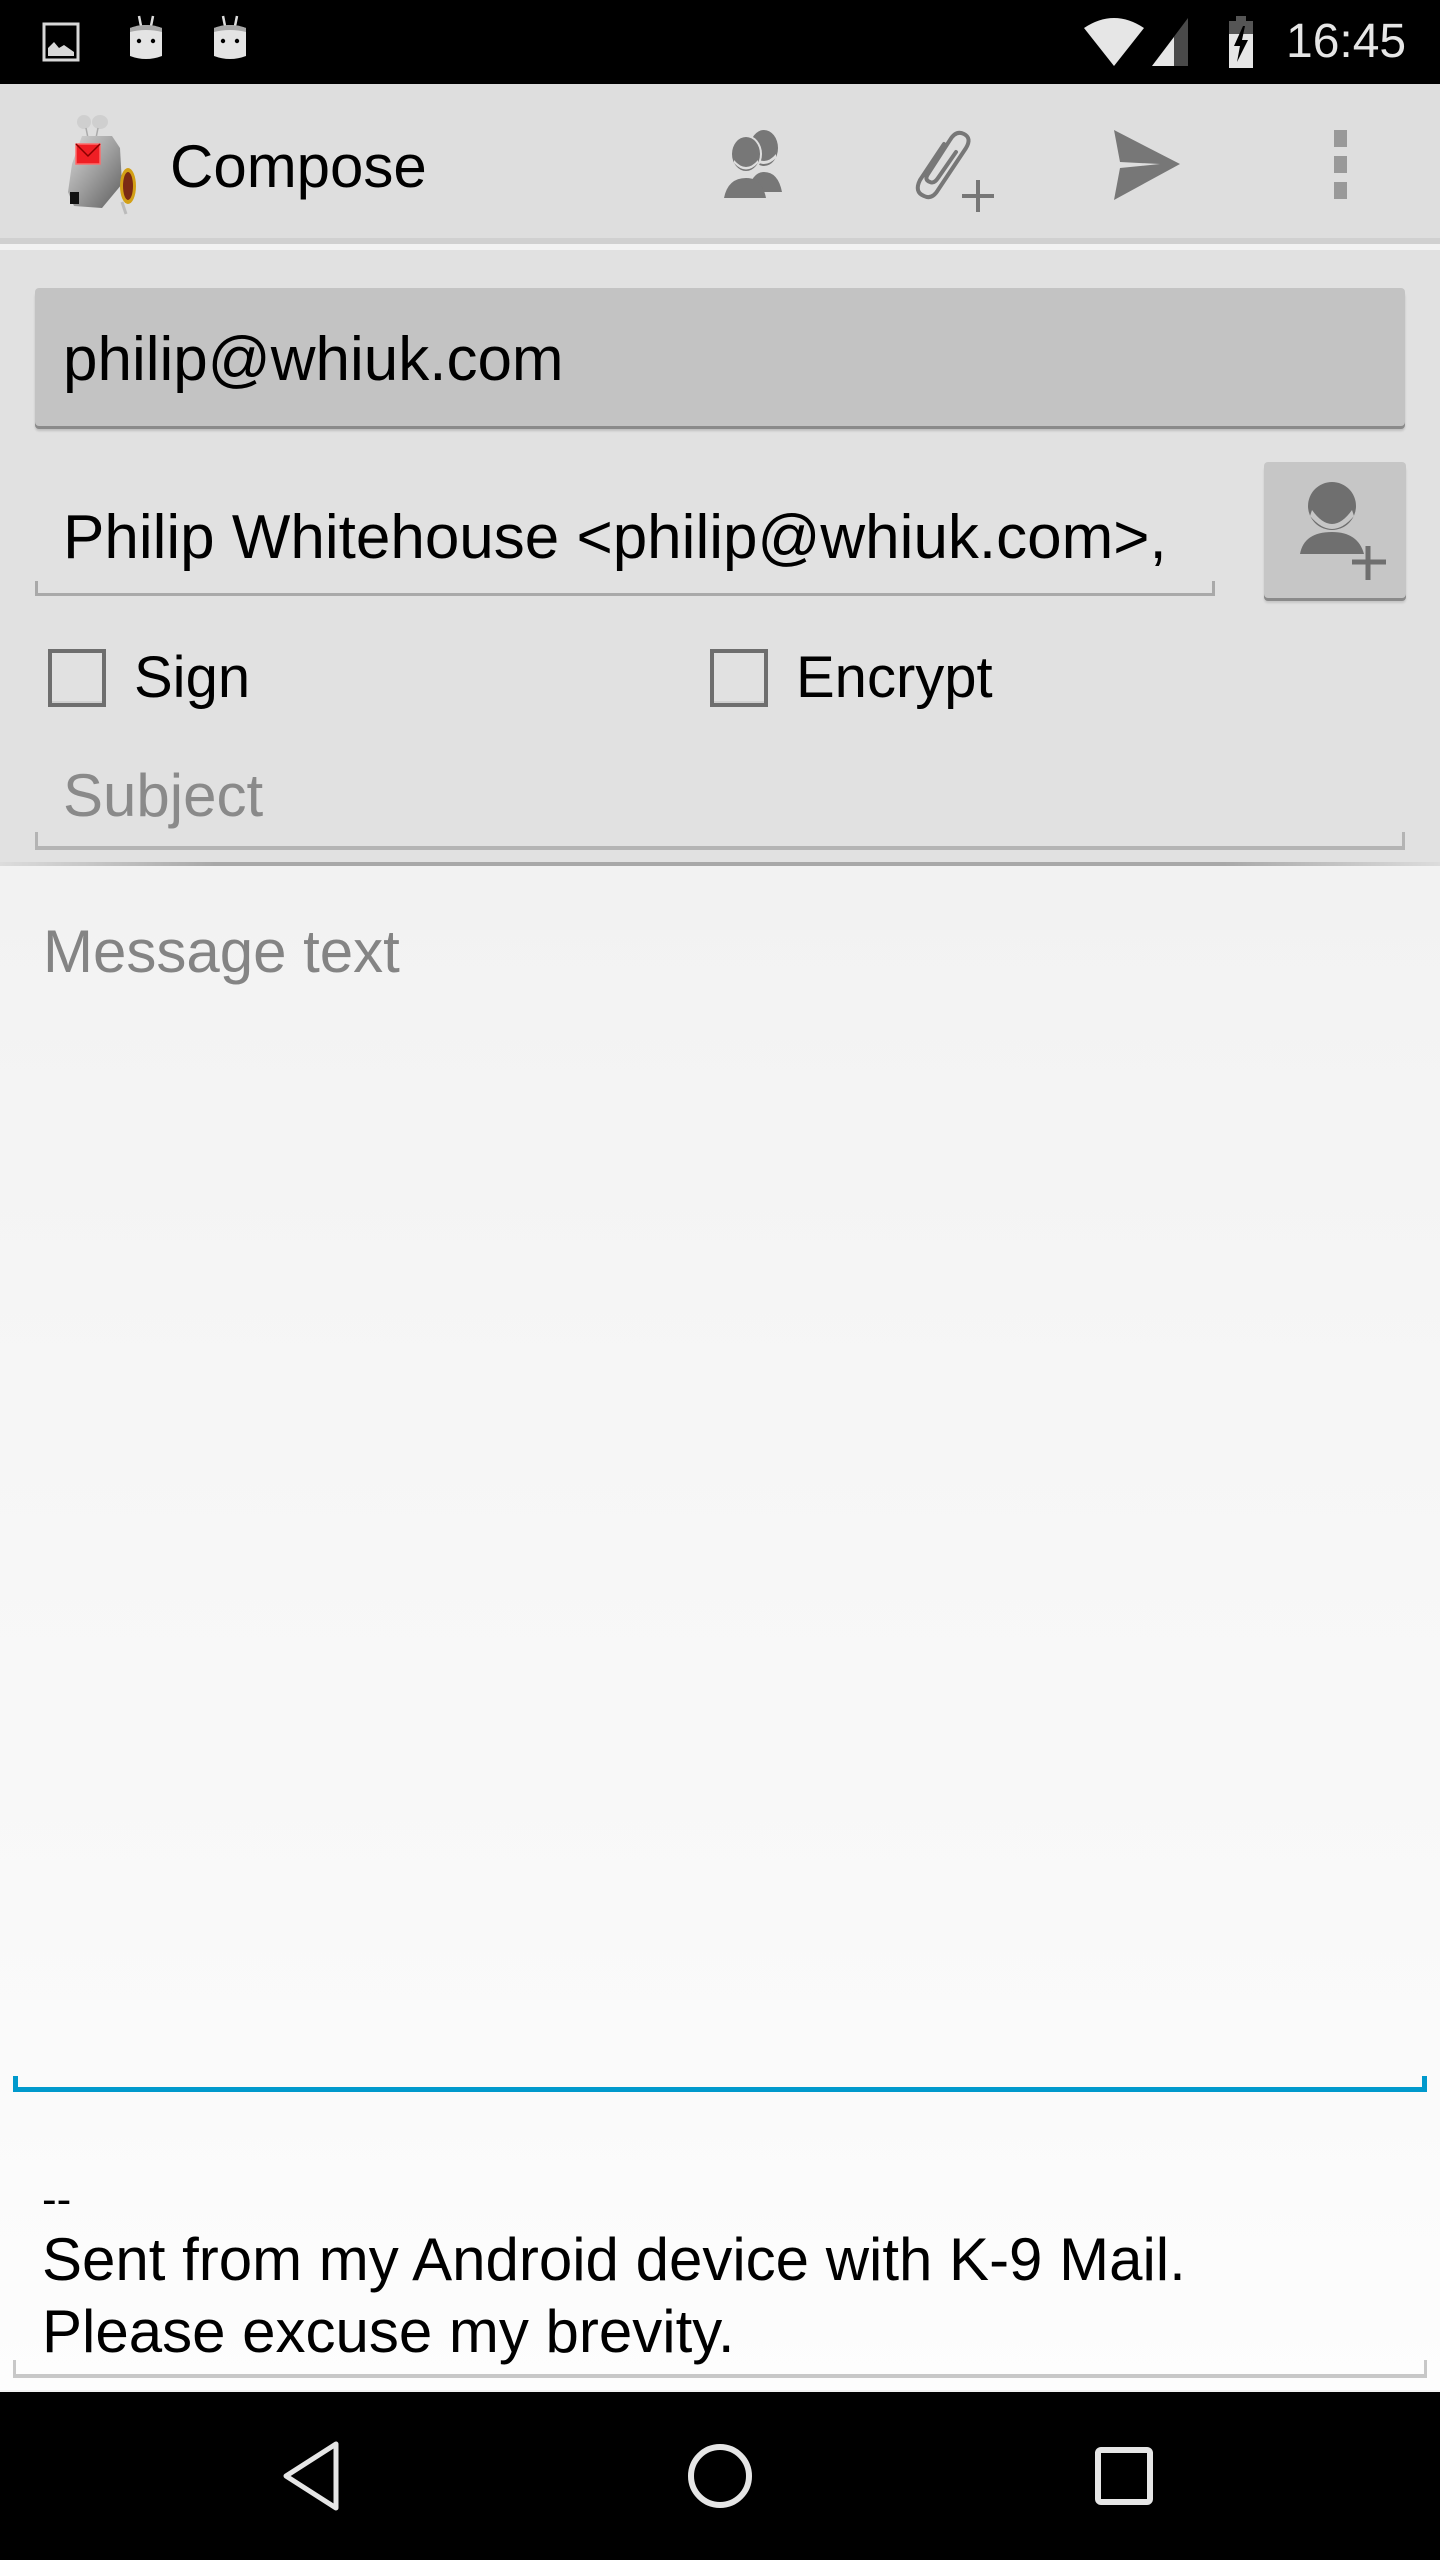  I want to click on cell-signal-icon, so click(1170, 42).